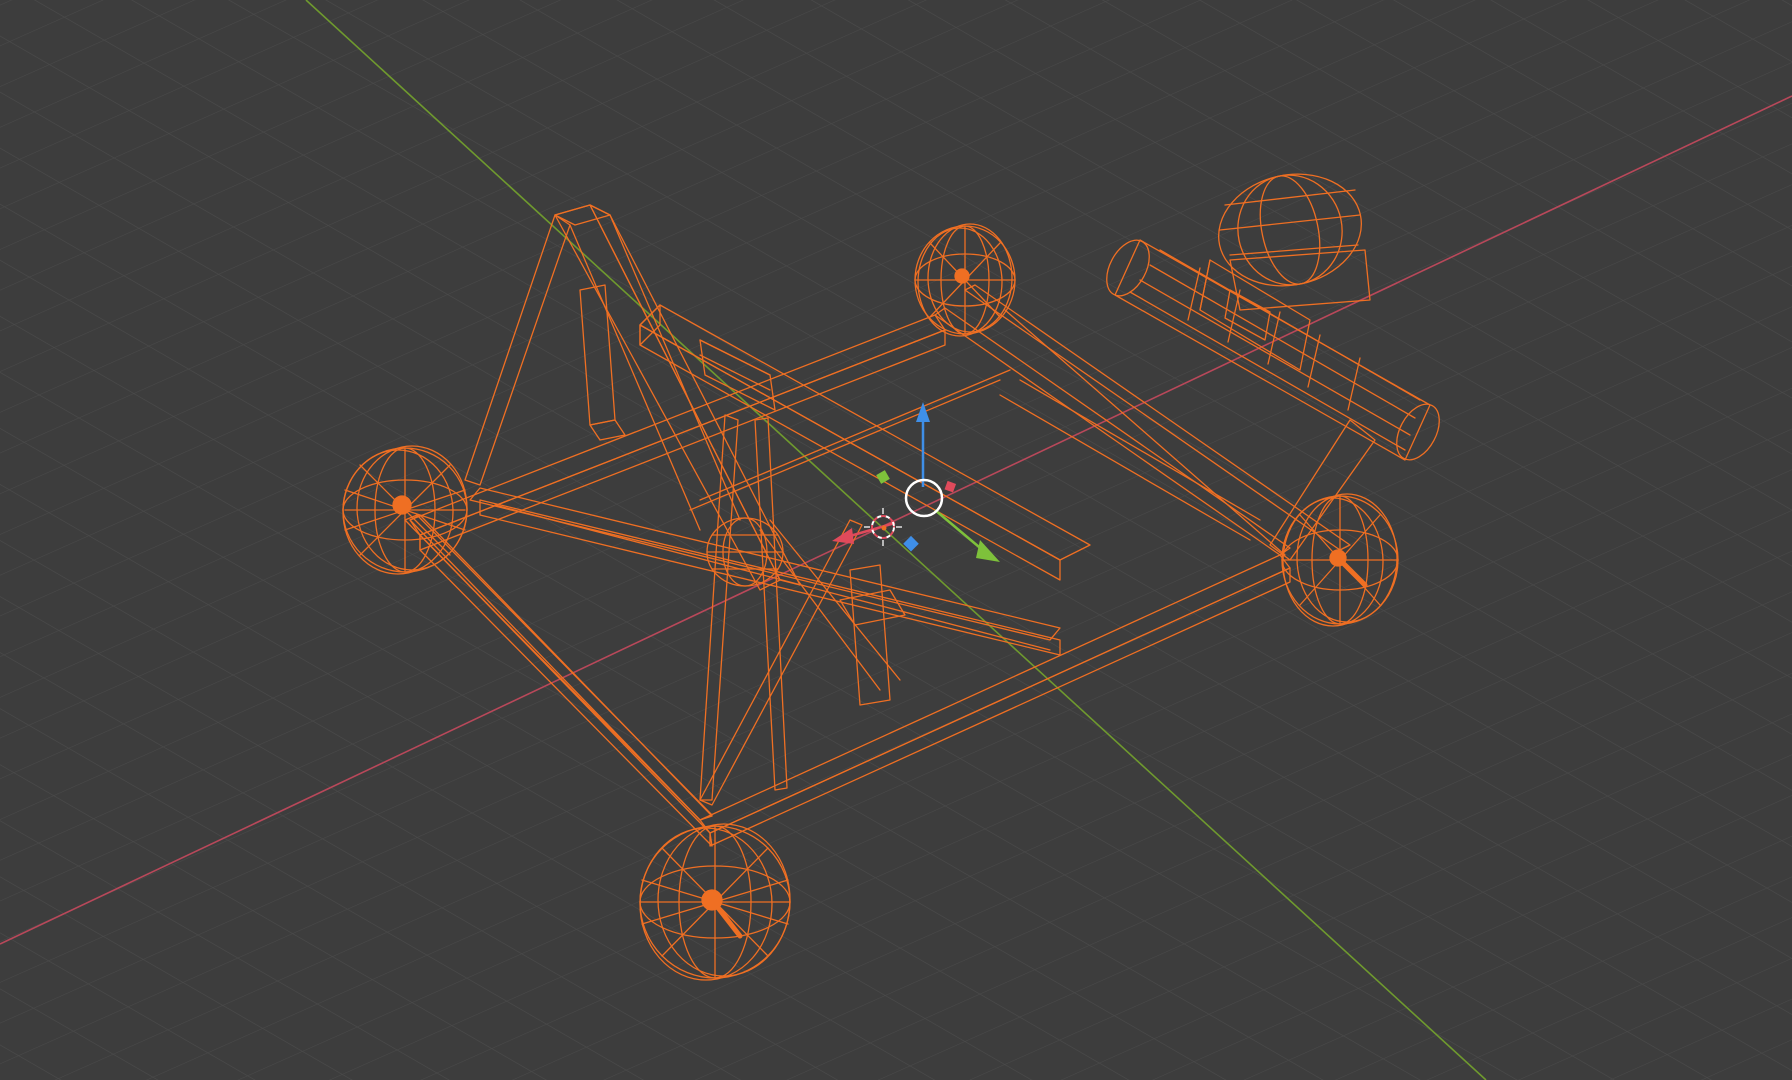  Describe the element at coordinates (715, 902) in the screenshot. I see `wheel-front-right` at that location.